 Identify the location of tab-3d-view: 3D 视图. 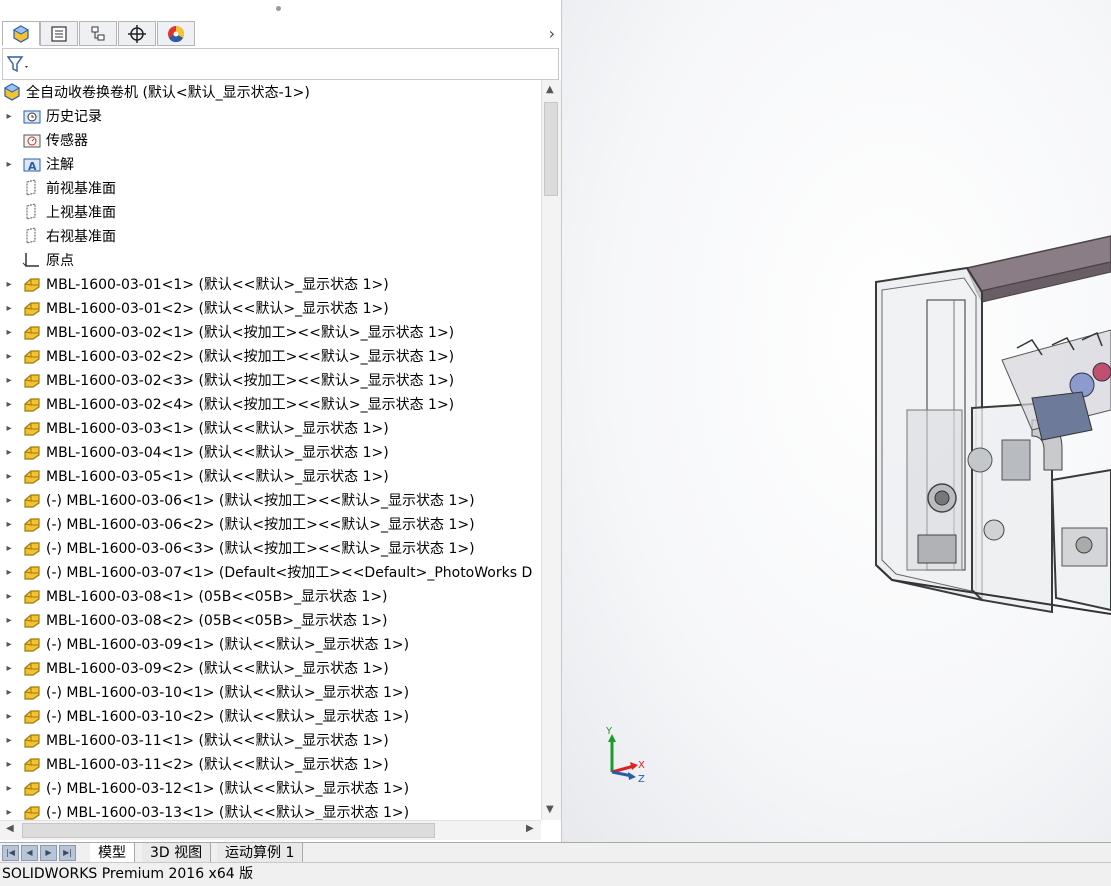
(177, 853).